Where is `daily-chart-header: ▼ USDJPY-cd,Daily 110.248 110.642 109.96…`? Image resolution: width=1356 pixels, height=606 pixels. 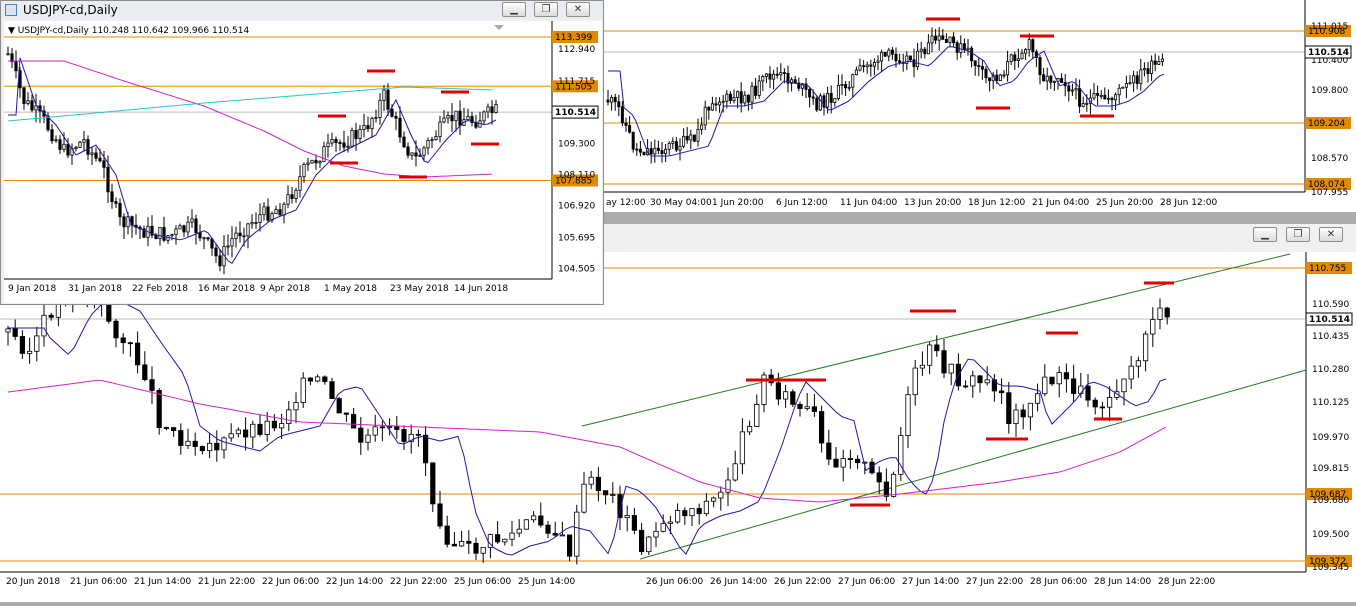
daily-chart-header: ▼ USDJPY-cd,Daily 110.248 110.642 109.96… is located at coordinates (128, 31).